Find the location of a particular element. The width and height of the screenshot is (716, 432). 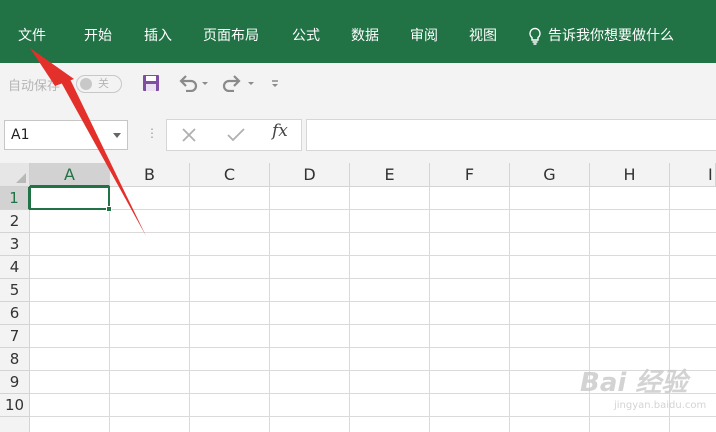

cancel-button is located at coordinates (189, 137).